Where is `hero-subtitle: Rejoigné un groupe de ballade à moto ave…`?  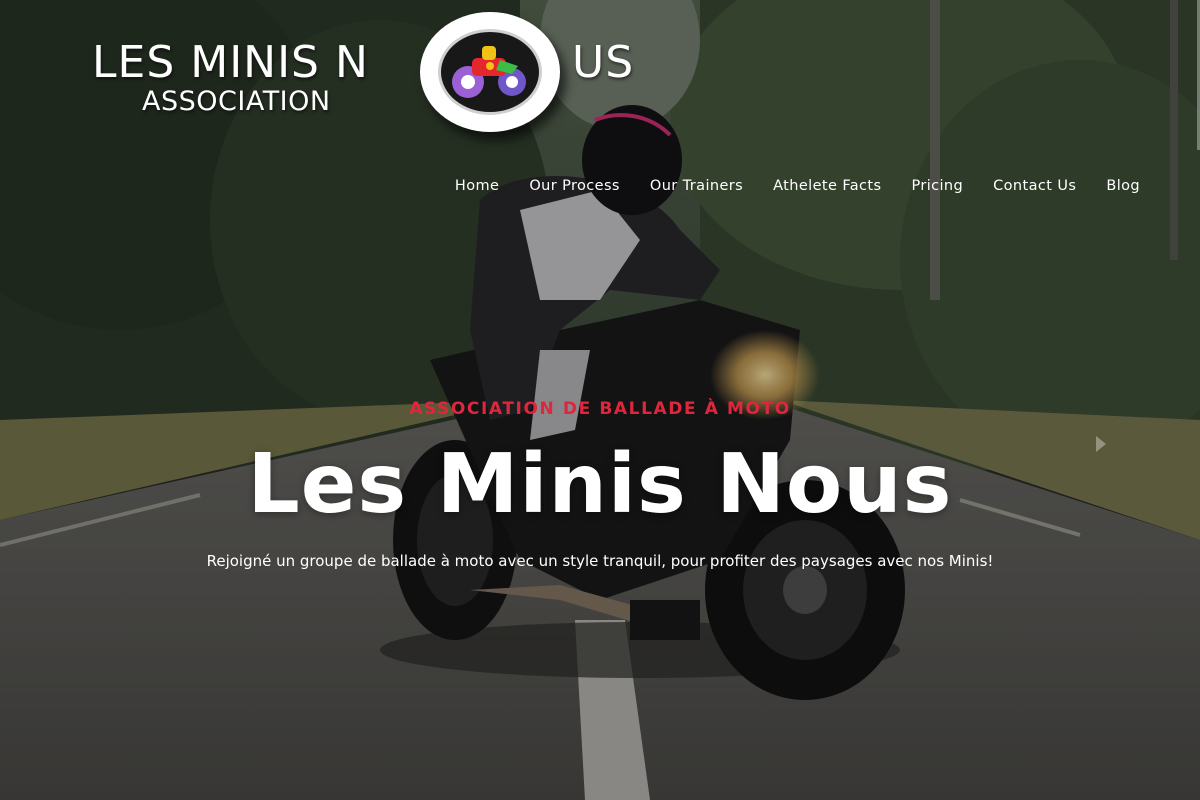
hero-subtitle: Rejoigné un groupe de ballade à moto ave… is located at coordinates (600, 561).